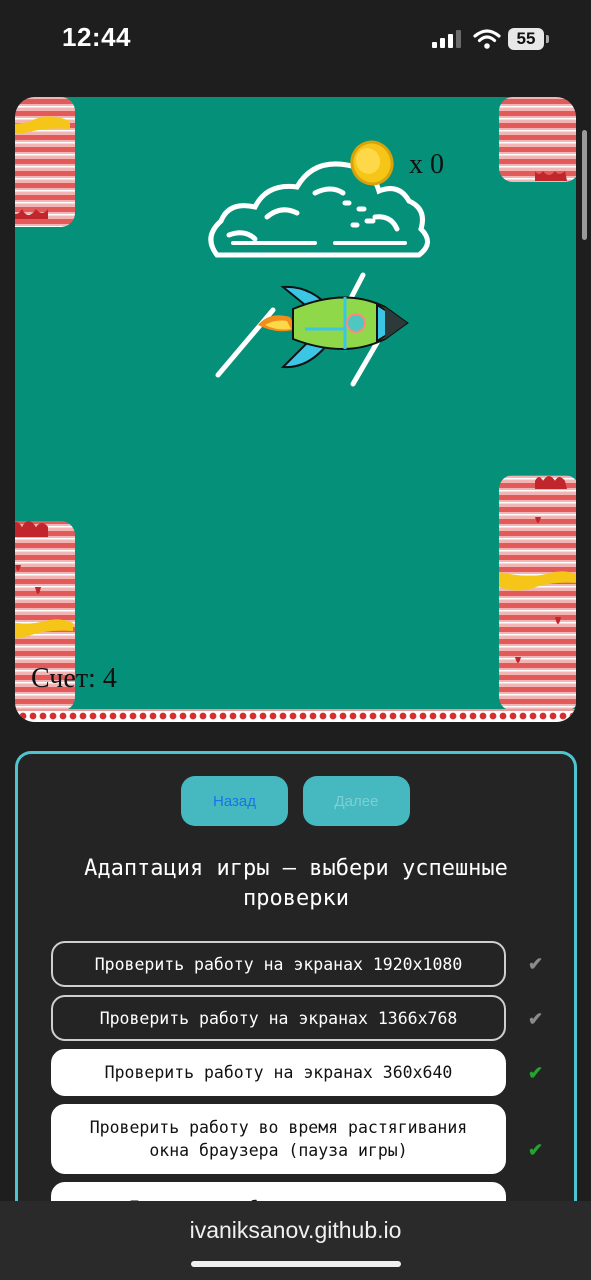 The image size is (591, 1280). I want to click on battery-icon: 55, so click(529, 39).